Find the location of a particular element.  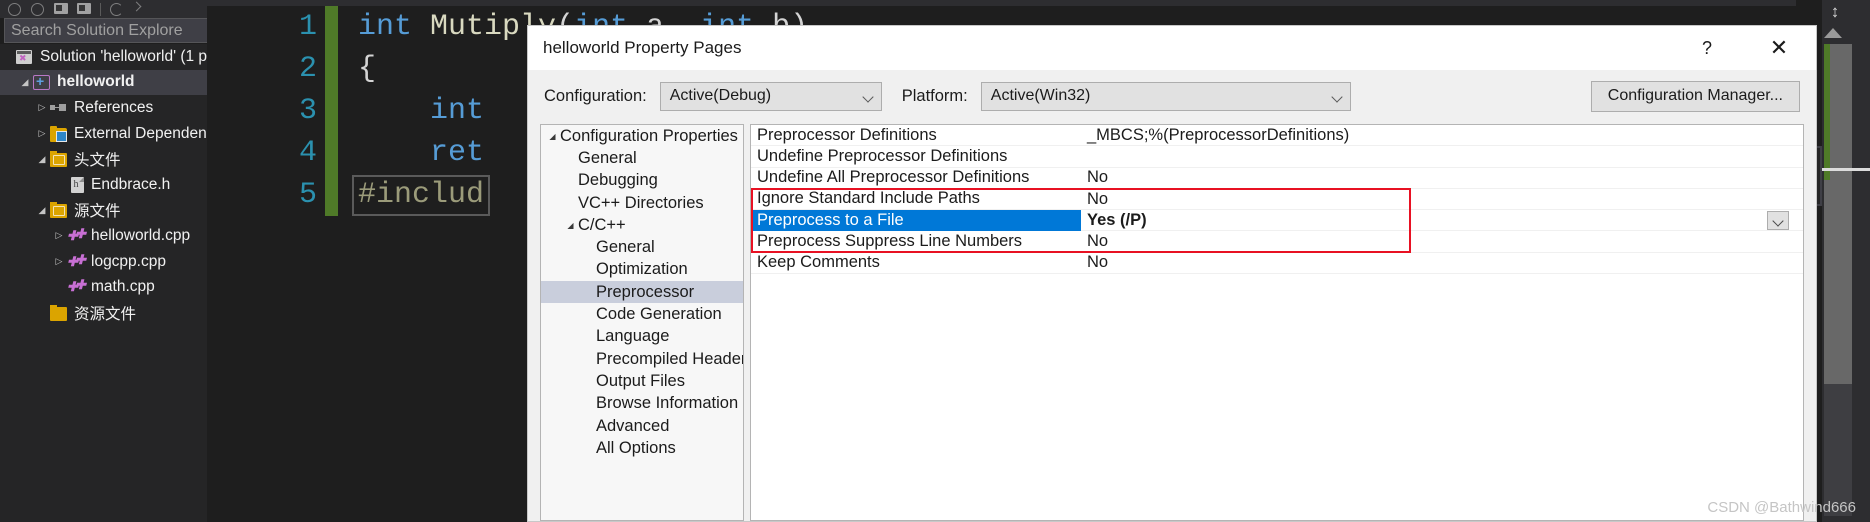

line-number: 1 is located at coordinates (307, 27).